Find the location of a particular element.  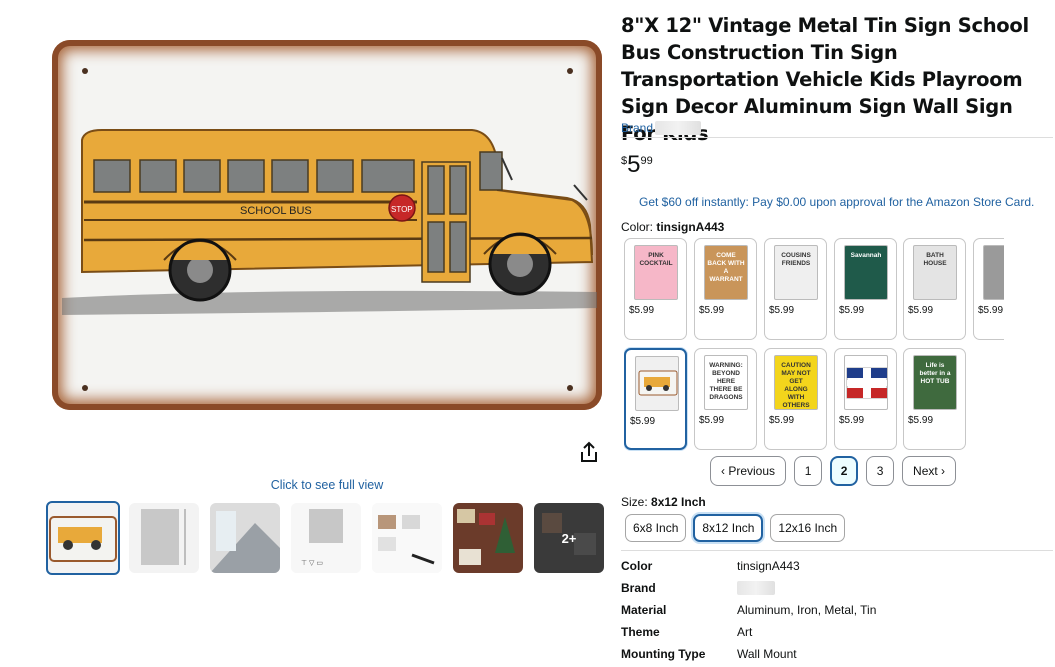

brand-name-redacted is located at coordinates (678, 128).